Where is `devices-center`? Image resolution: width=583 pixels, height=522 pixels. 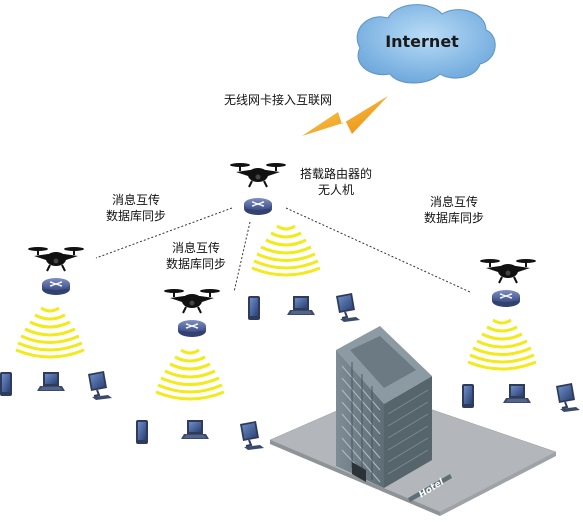 devices-center is located at coordinates (304, 307).